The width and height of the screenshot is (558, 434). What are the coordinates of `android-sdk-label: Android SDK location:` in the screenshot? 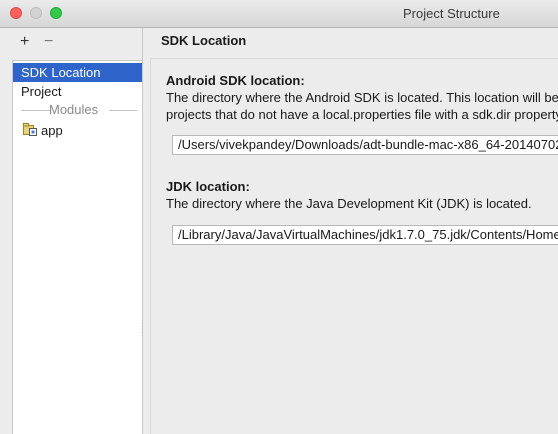 It's located at (235, 80).